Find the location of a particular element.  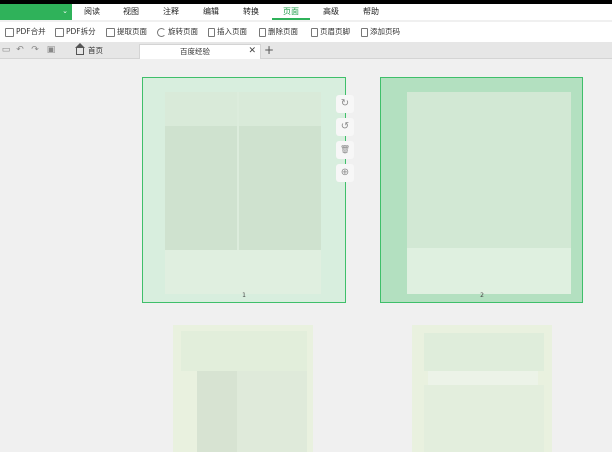

tab-document: 百度经验 ✕ is located at coordinates (200, 51).